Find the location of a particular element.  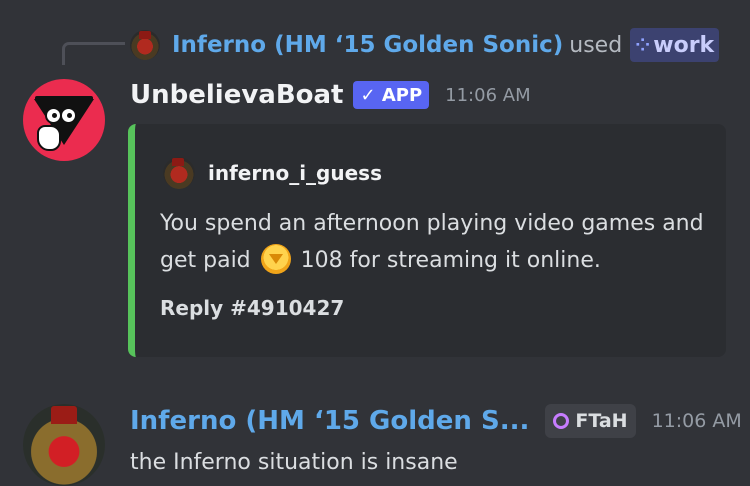

message-timestamp: 11:06 AM is located at coordinates (487, 95).